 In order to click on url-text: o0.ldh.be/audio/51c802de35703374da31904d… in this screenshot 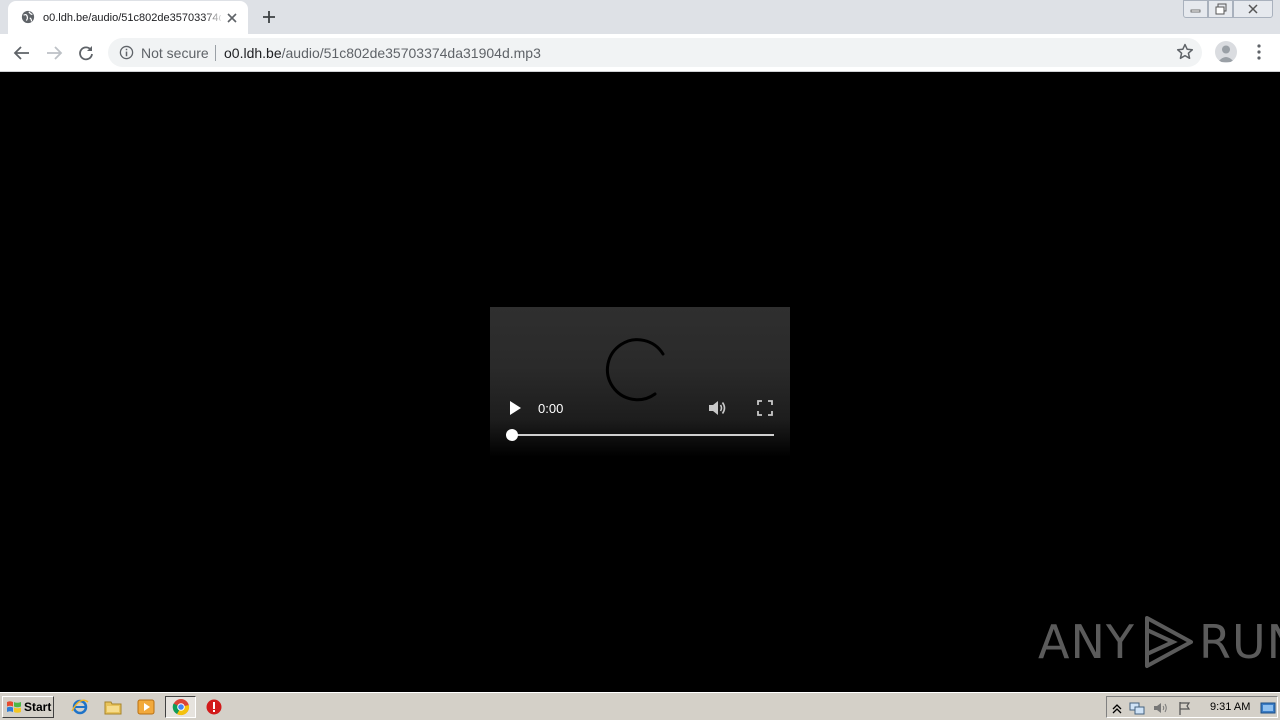, I will do `click(382, 53)`.